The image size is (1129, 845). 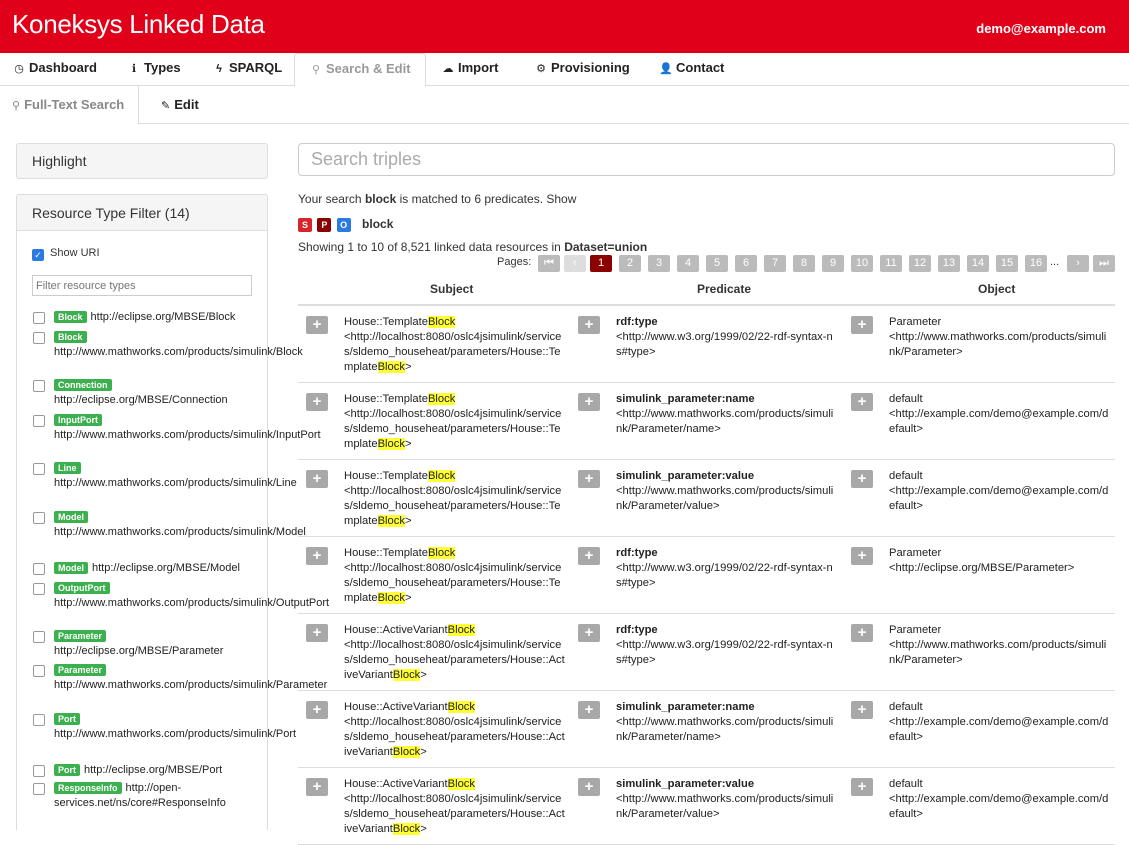 What do you see at coordinates (247, 69) in the screenshot?
I see `nav-sparql: ϟ SPARQL` at bounding box center [247, 69].